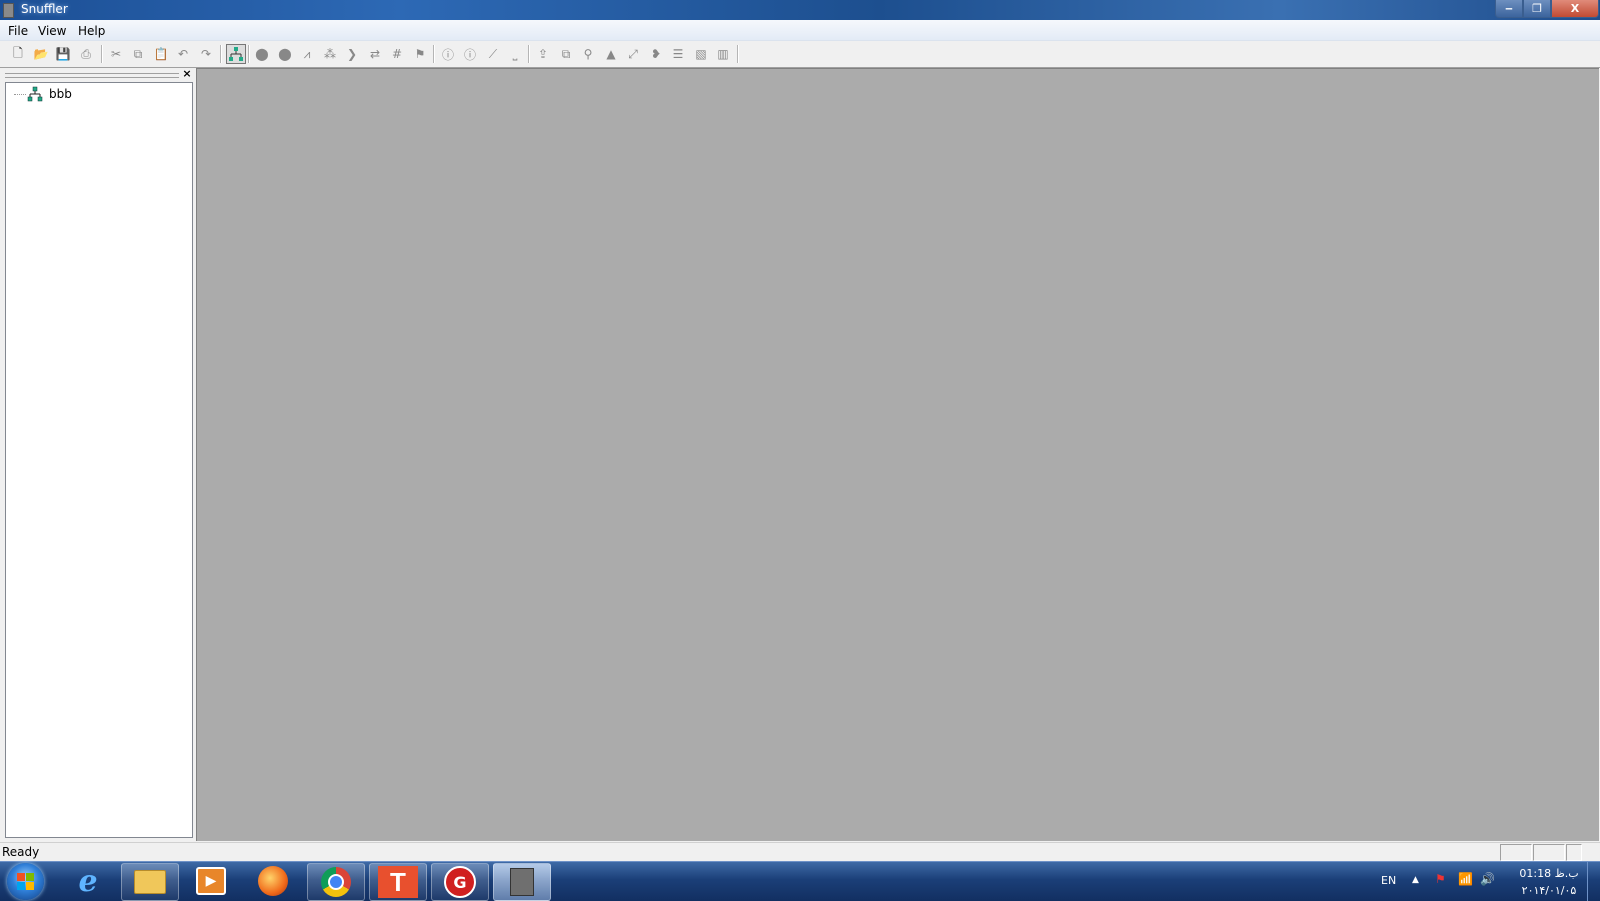  I want to click on volume-icon: 🔊, so click(1487, 879).